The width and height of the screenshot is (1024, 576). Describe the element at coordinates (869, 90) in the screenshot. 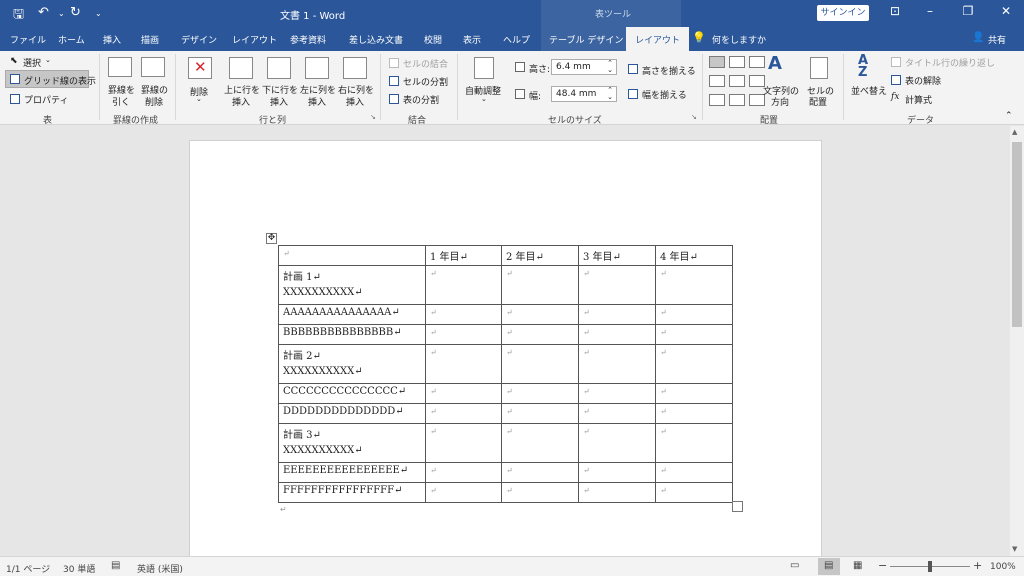

I see `sort-button: 並べ替え` at that location.